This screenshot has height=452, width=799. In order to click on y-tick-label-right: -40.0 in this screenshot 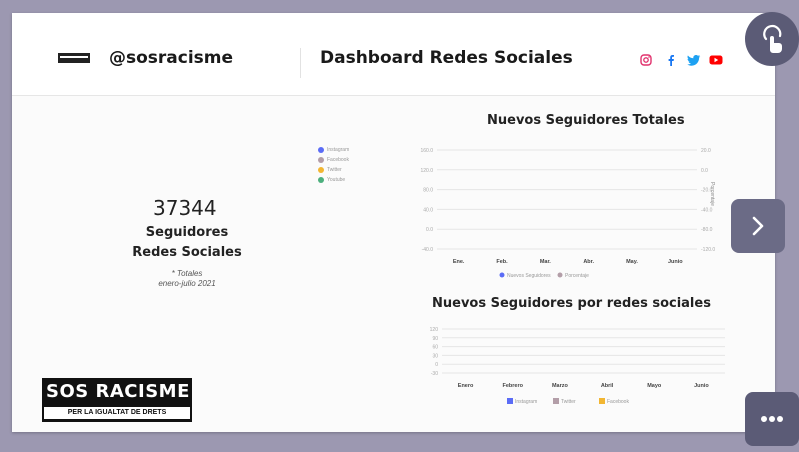, I will do `click(707, 210)`.